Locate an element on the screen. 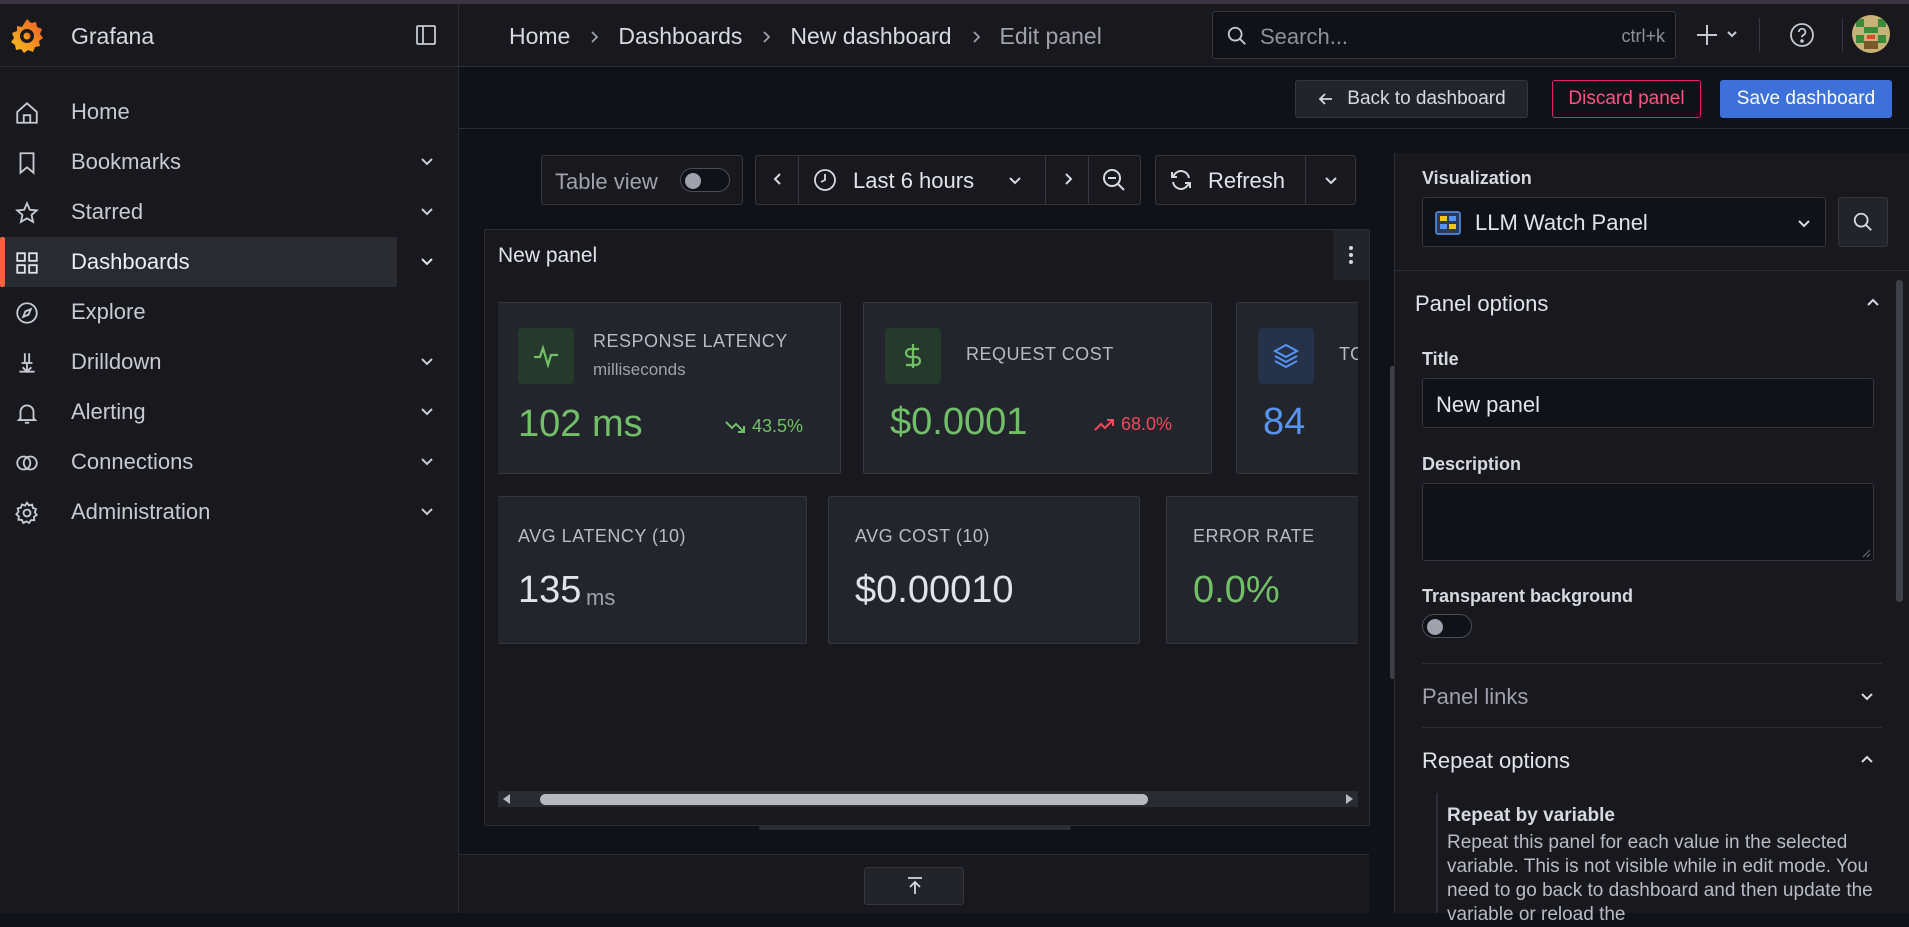 This screenshot has width=1909, height=927. scroll-left-icon is located at coordinates (507, 799).